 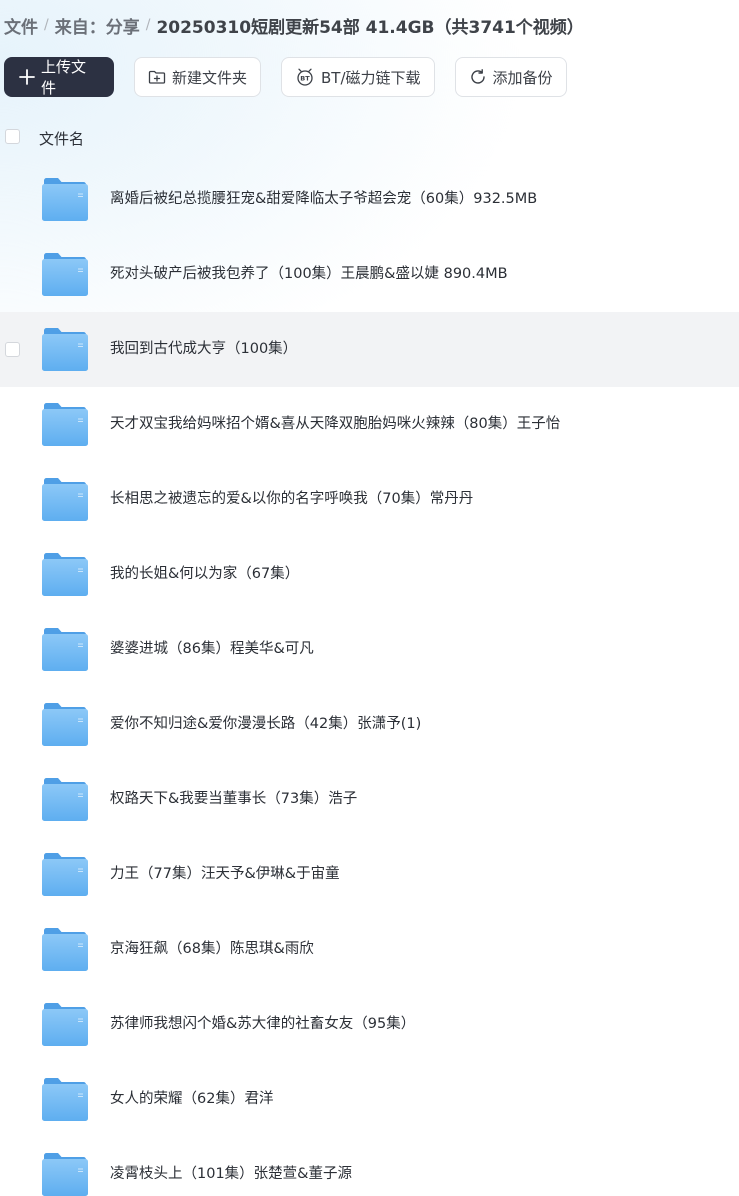 I want to click on breadcrumb-share-link: 来自：分享, so click(x=97, y=25).